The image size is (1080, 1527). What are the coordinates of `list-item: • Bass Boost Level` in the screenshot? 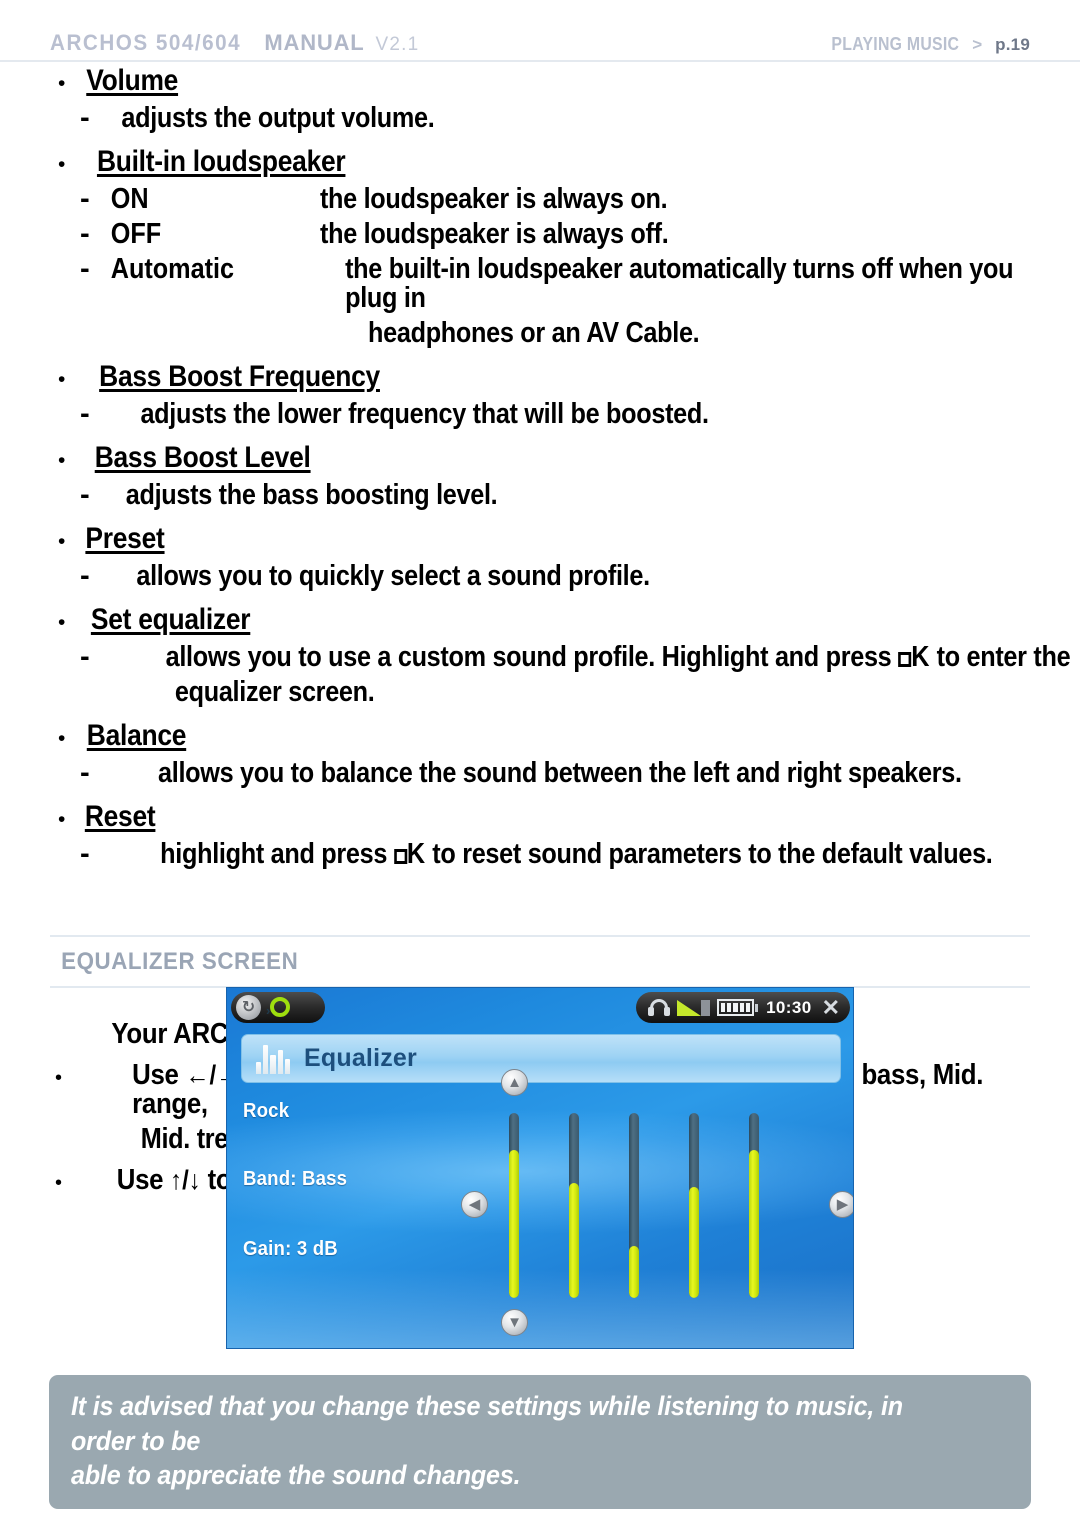 It's located at (569, 458).